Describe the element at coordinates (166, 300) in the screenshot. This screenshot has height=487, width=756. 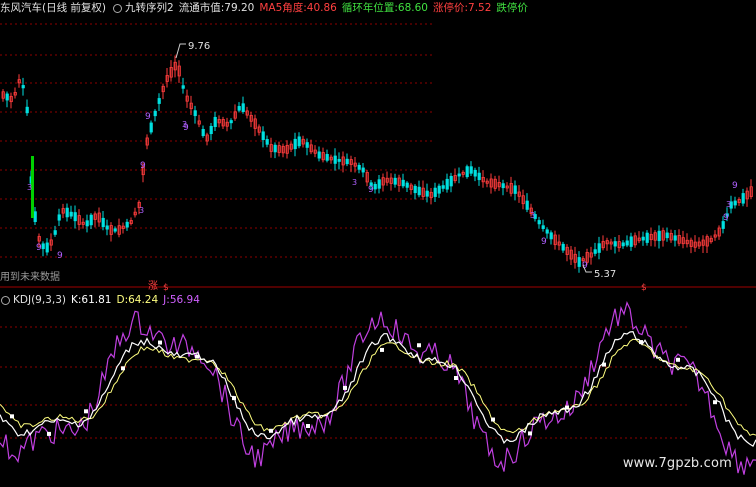
I see `j-label: J:` at that location.